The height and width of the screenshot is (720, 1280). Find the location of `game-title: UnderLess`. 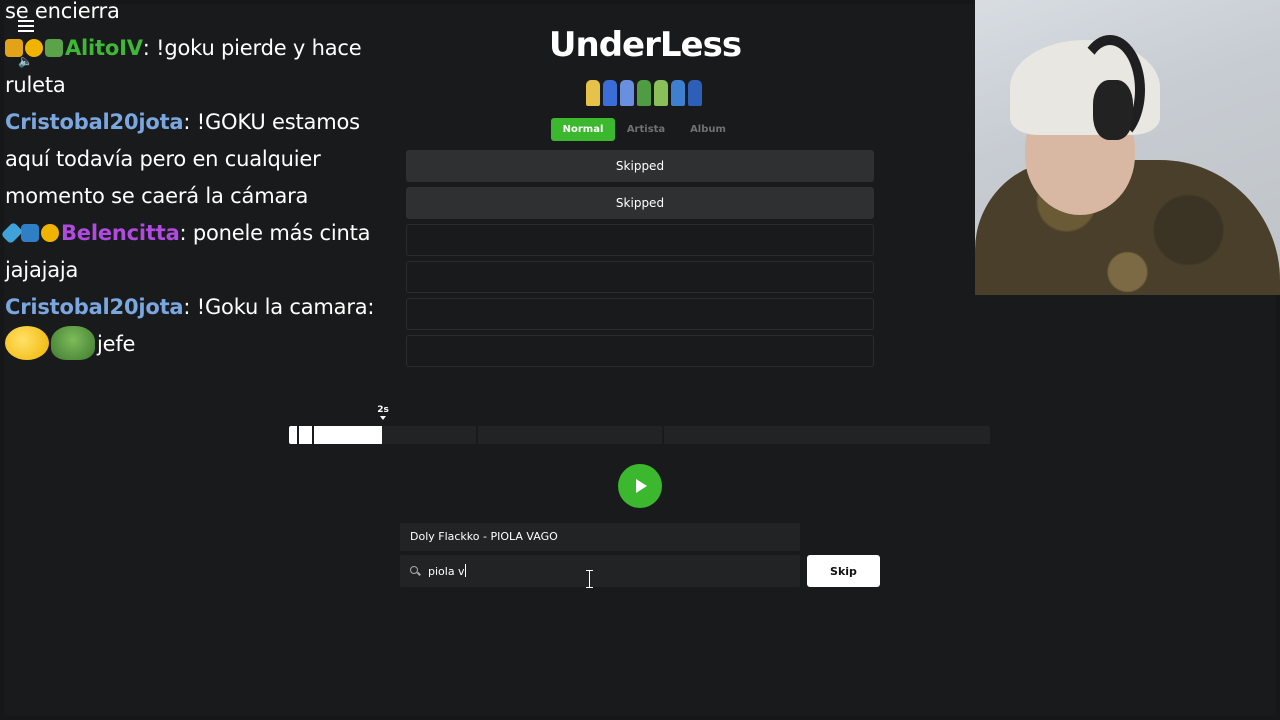

game-title: UnderLess is located at coordinates (645, 45).